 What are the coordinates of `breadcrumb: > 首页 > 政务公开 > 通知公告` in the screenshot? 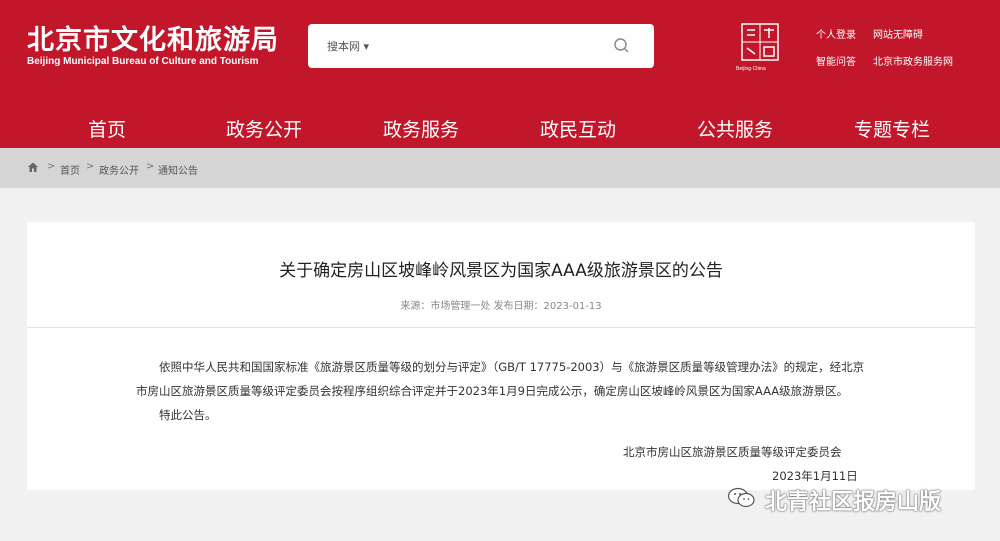 It's located at (500, 168).